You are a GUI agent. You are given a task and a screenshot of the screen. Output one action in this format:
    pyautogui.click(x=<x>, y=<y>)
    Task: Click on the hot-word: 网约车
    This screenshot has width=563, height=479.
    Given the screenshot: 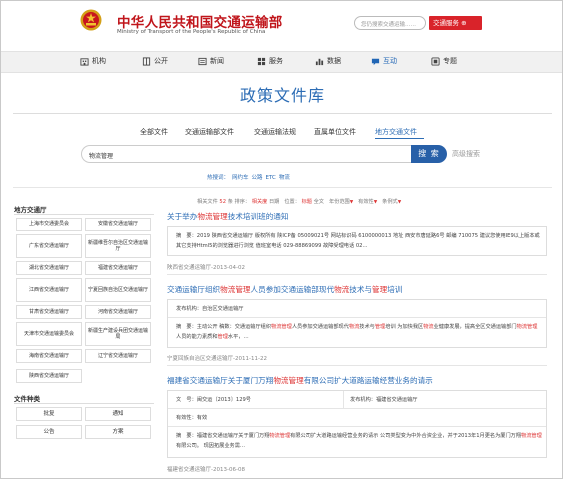 What is the action you would take?
    pyautogui.click(x=240, y=178)
    